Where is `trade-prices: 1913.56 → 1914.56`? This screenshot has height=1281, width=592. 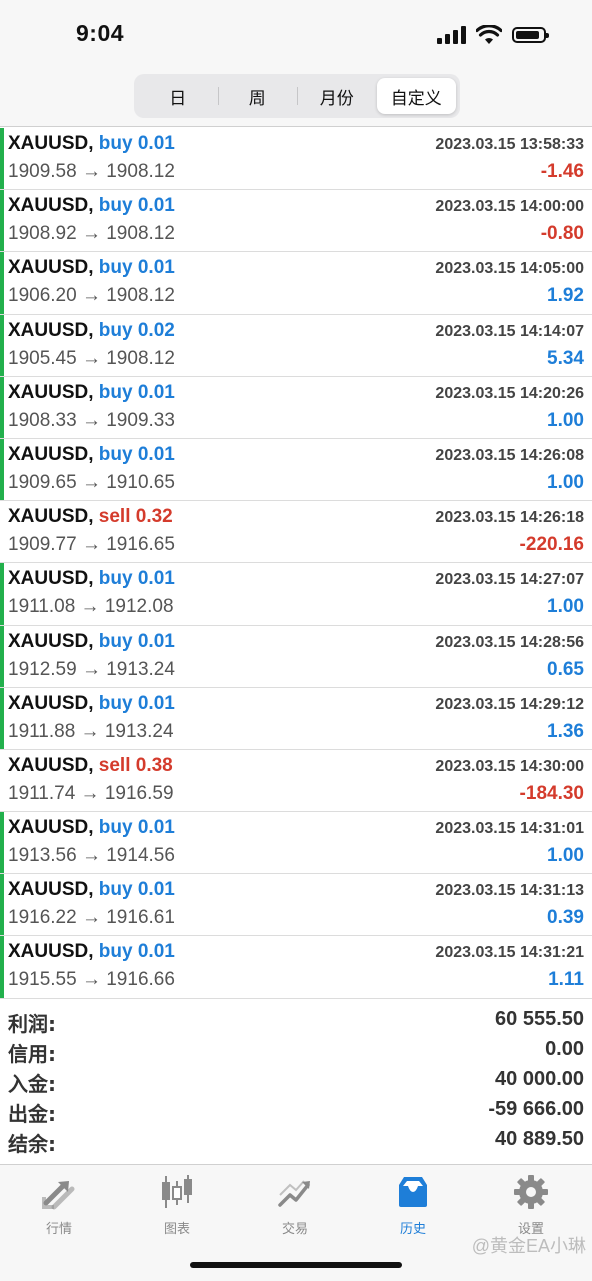
trade-prices: 1913.56 → 1914.56 is located at coordinates (91, 856).